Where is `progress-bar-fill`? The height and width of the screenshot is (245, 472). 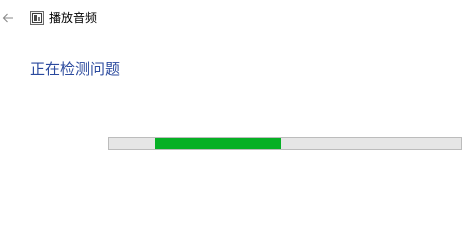
progress-bar-fill is located at coordinates (218, 143).